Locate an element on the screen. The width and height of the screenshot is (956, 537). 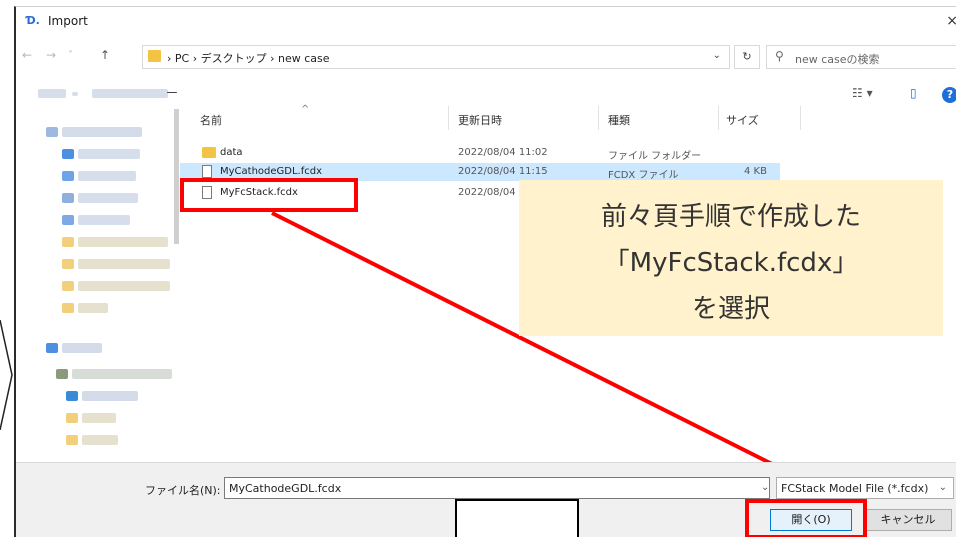
file-size: 4 KB is located at coordinates (755, 171).